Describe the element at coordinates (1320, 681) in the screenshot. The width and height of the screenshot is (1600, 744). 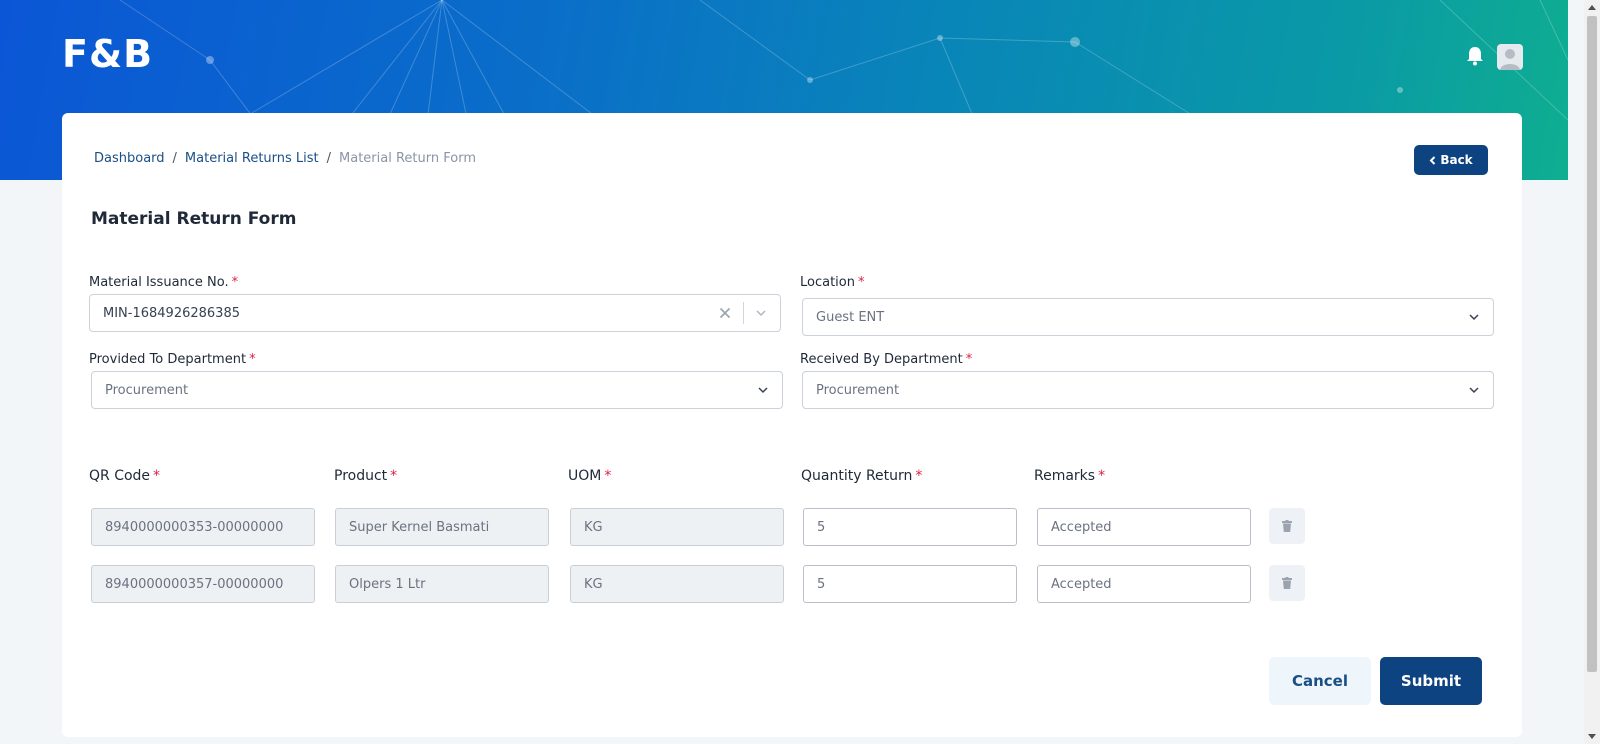
I see `cancel-button: Cancel` at that location.